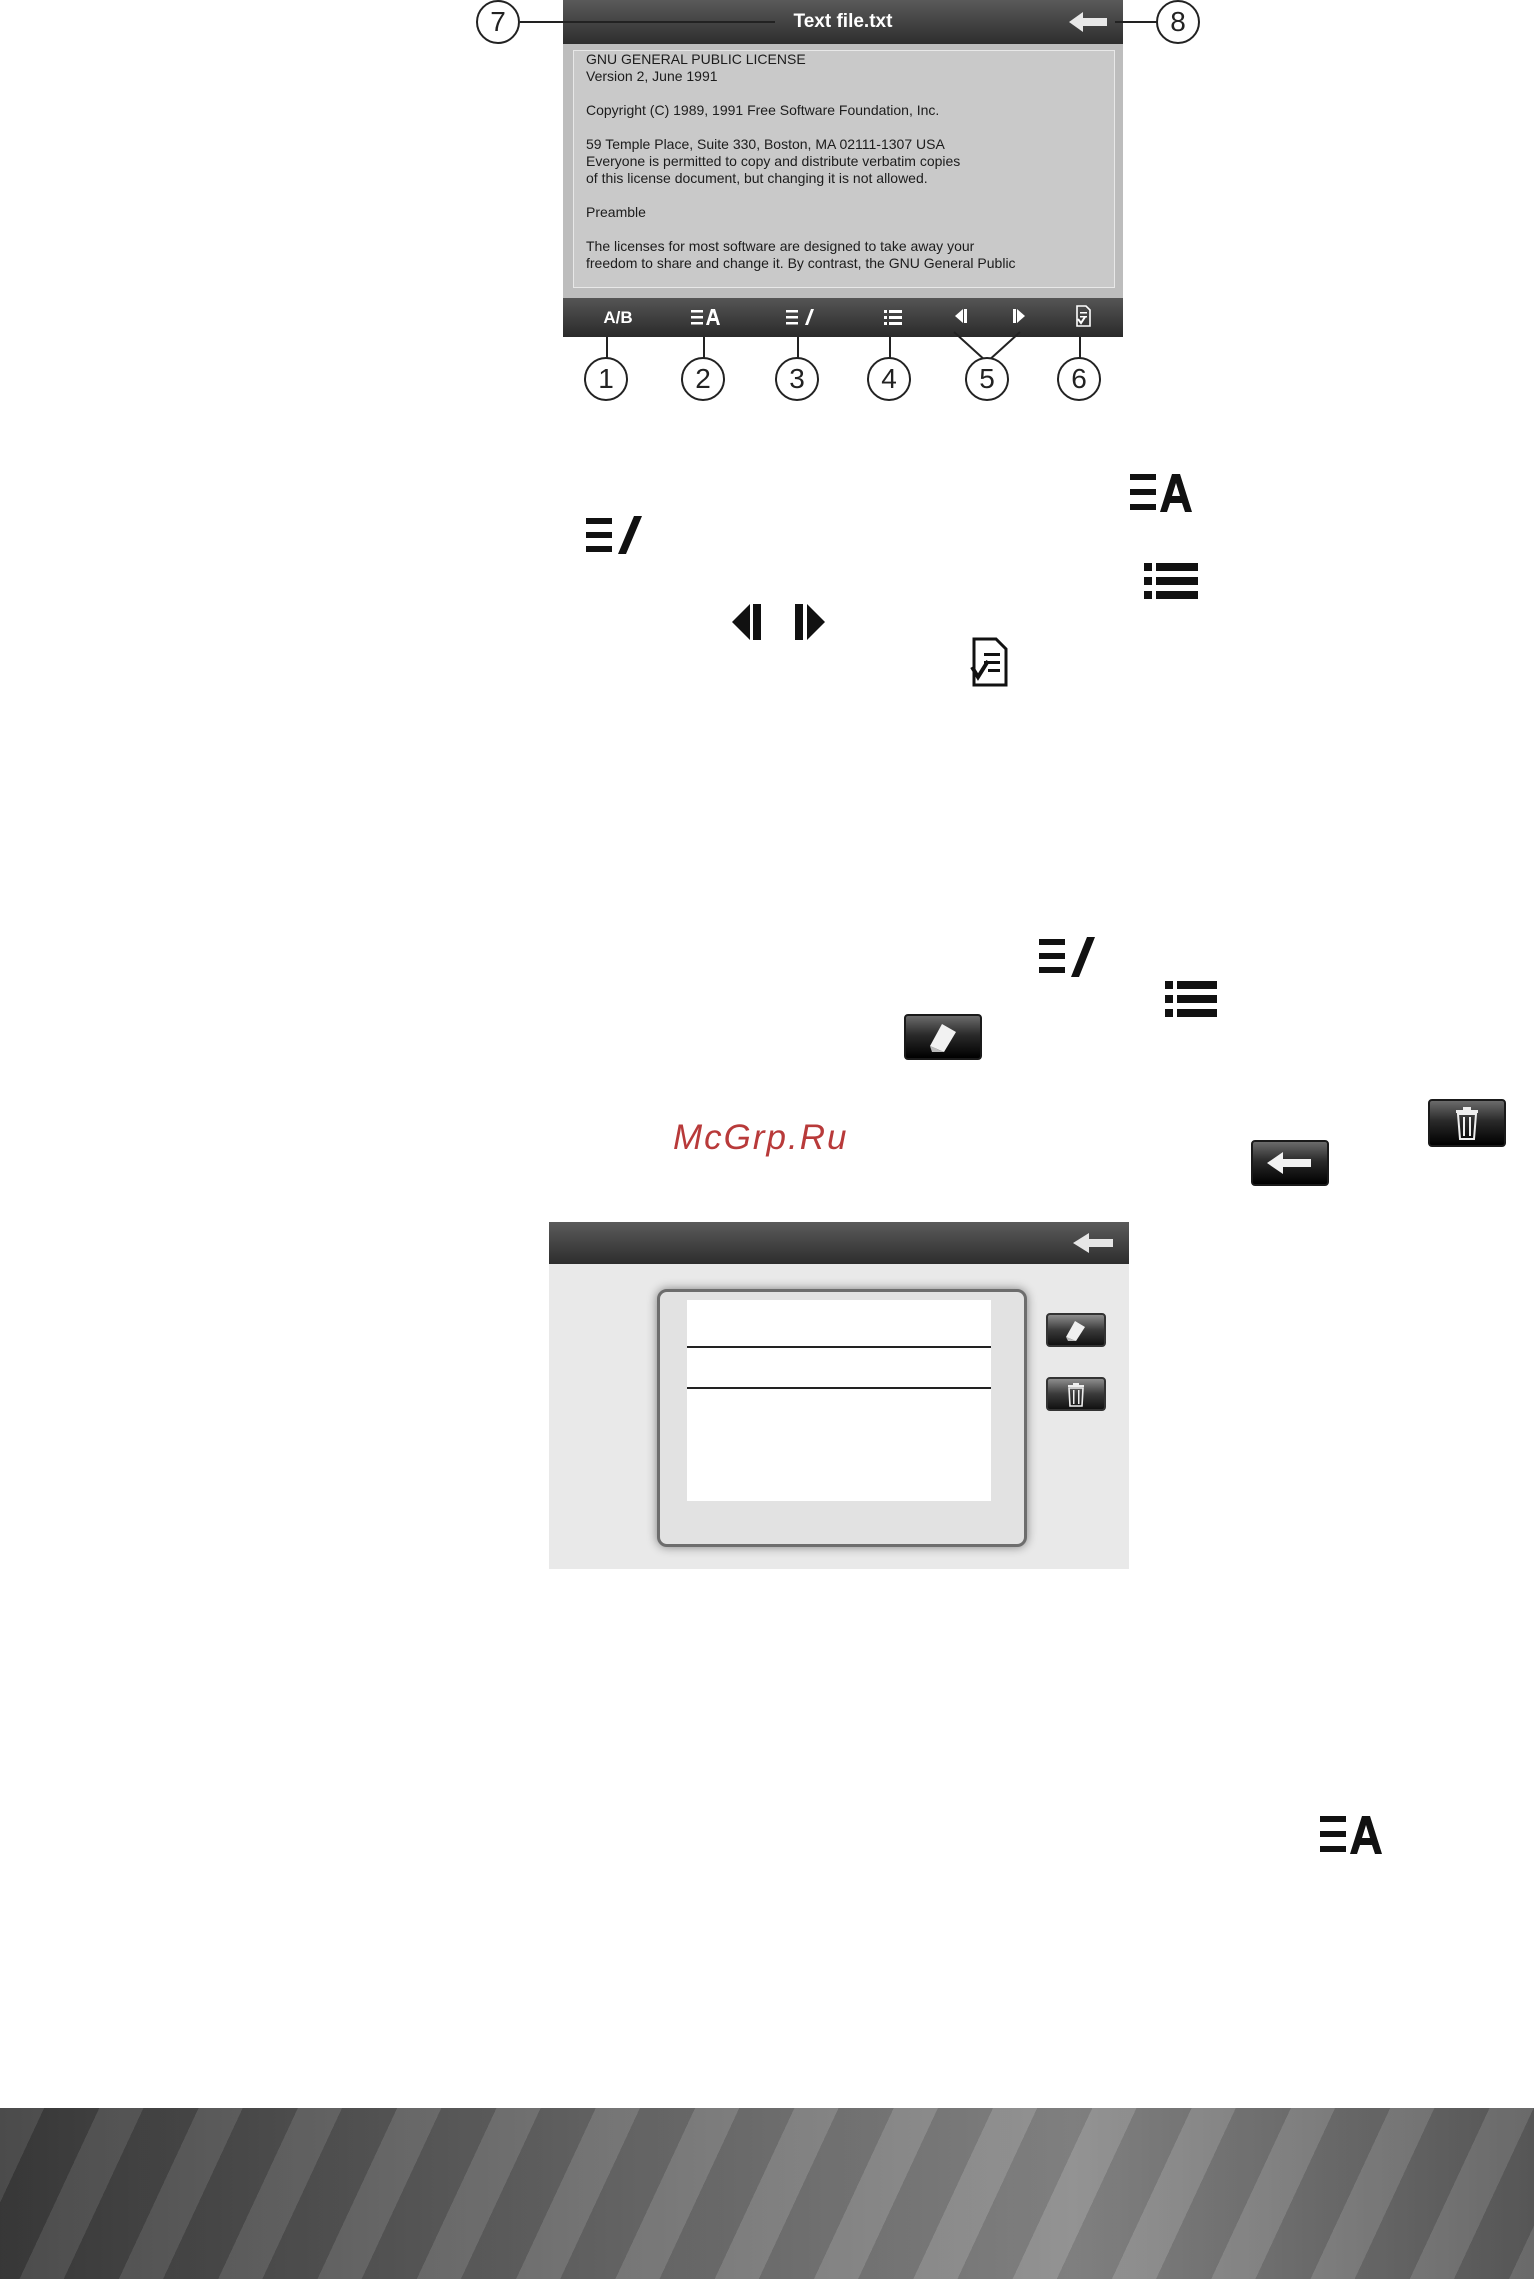 The image size is (1534, 2279). Describe the element at coordinates (839, 1243) in the screenshot. I see `bookmark-title-bar` at that location.